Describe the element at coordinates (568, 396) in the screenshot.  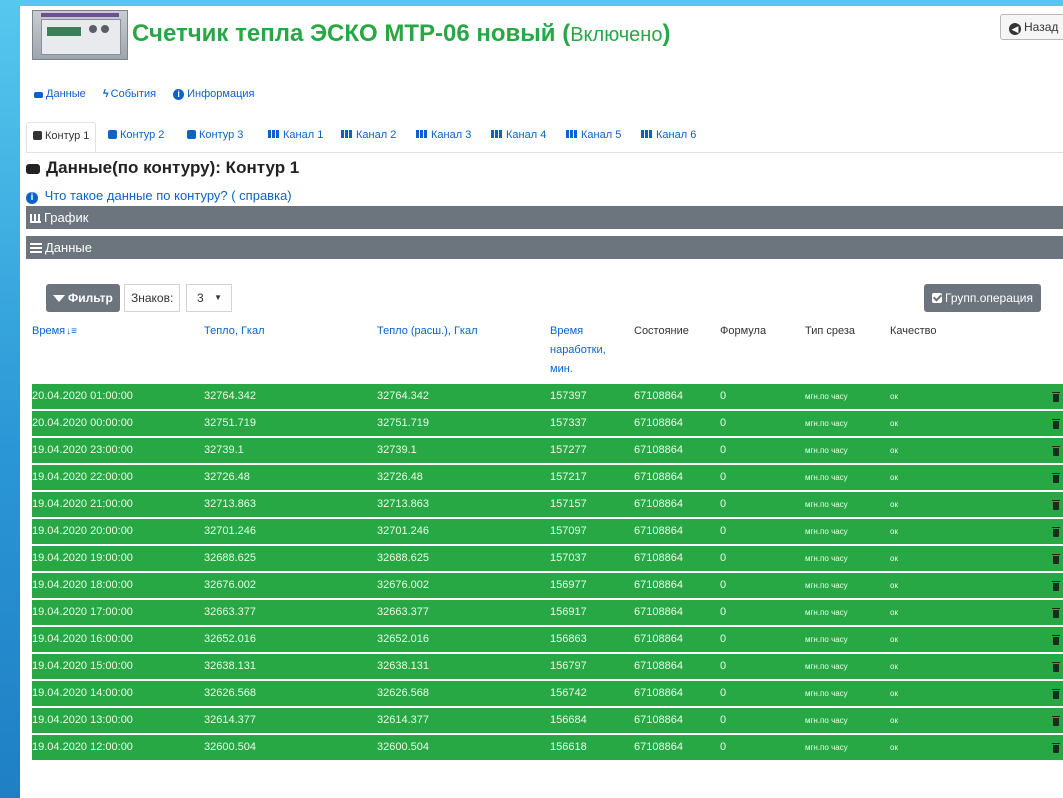
I see `cell-runtime: 157397` at that location.